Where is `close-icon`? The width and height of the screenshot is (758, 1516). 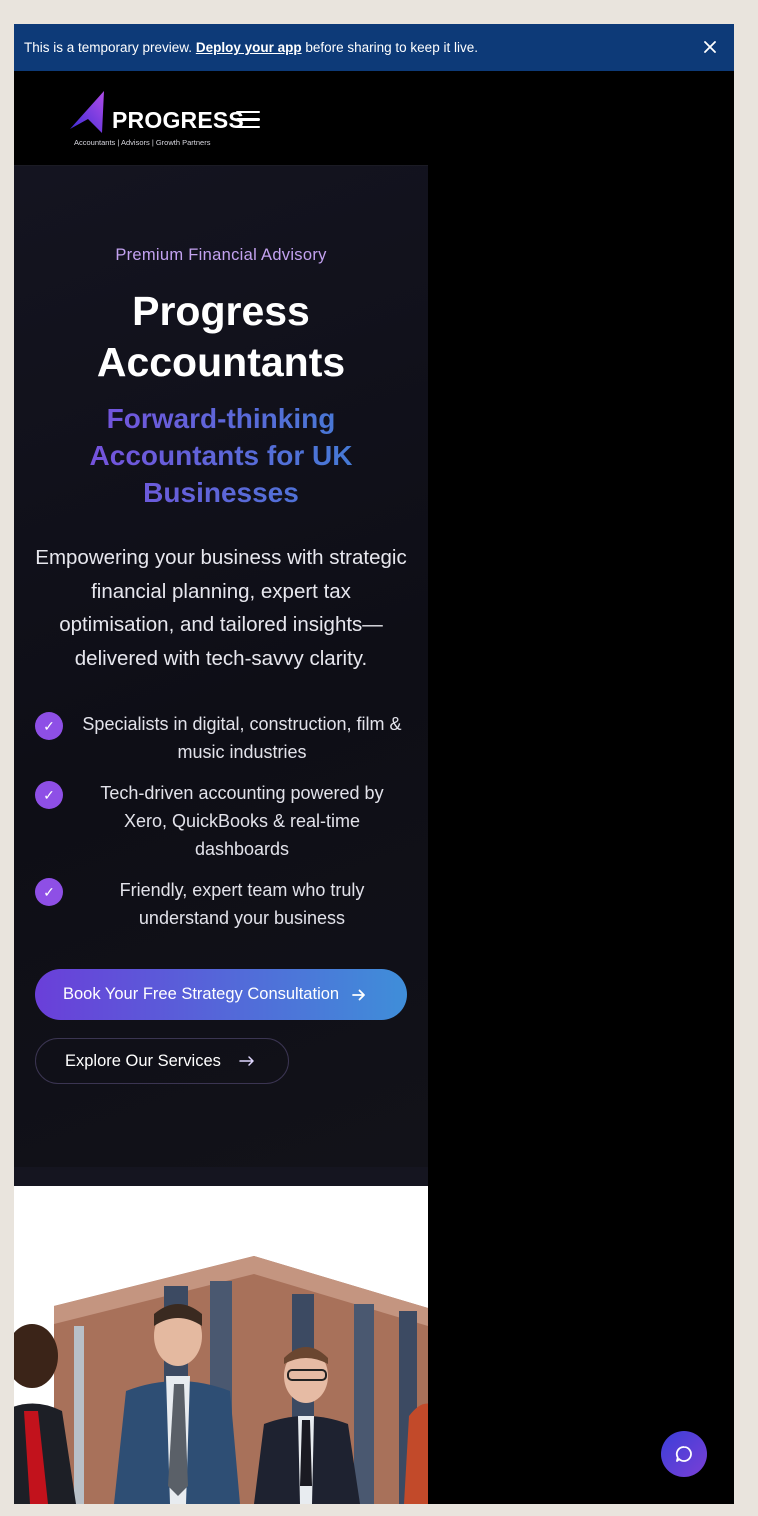
close-icon is located at coordinates (710, 47).